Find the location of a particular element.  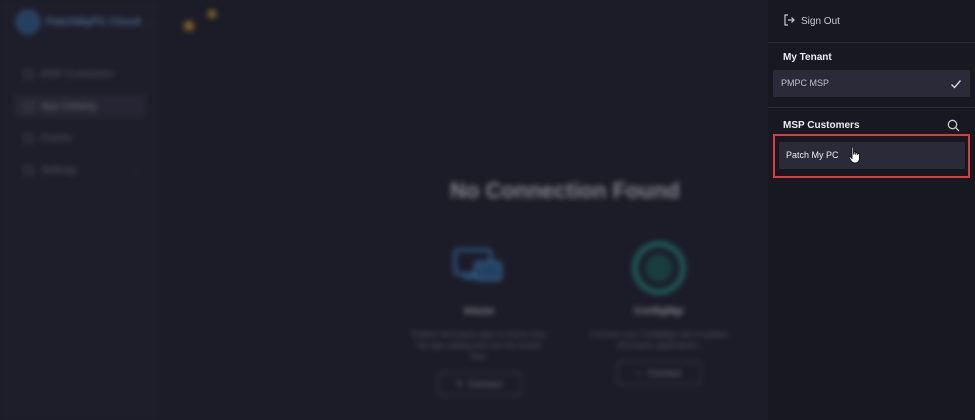

tenant-item: PMPC MSP is located at coordinates (871, 83).